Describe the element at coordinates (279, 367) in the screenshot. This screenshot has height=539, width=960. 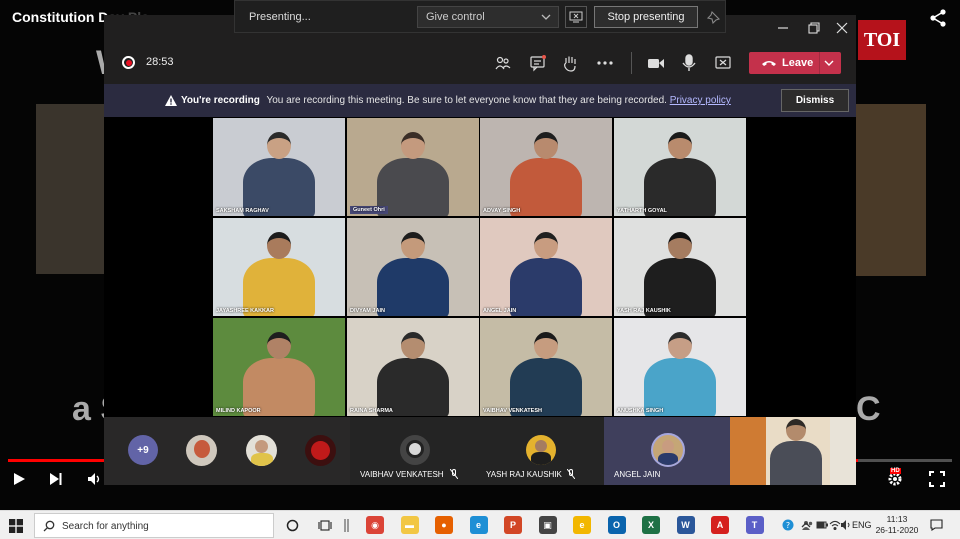
I see `video-tile: MILIND KAPOOR` at that location.